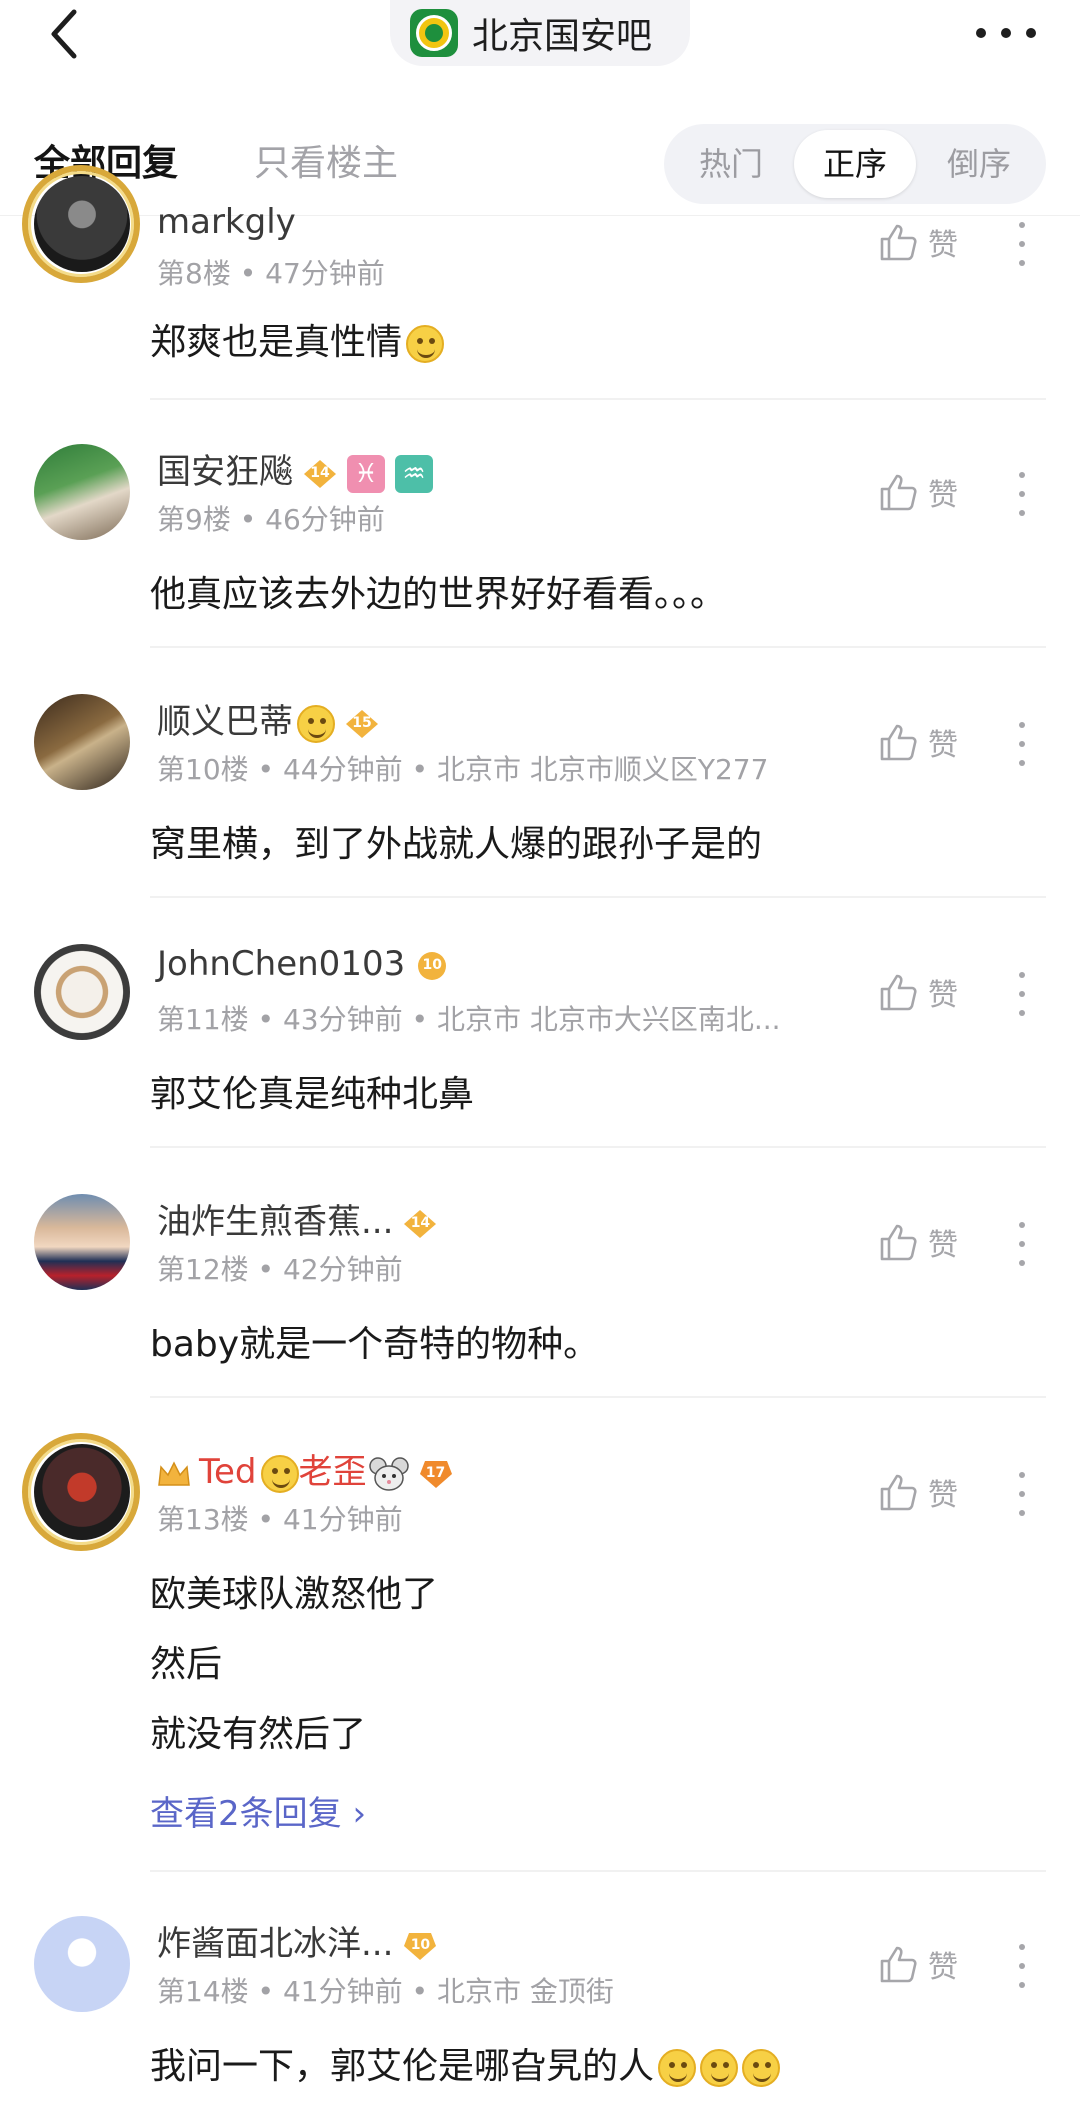 This screenshot has height=2122, width=1080. Describe the element at coordinates (271, 519) in the screenshot. I see `comment-meta: 第9楼 • 46分钟前` at that location.